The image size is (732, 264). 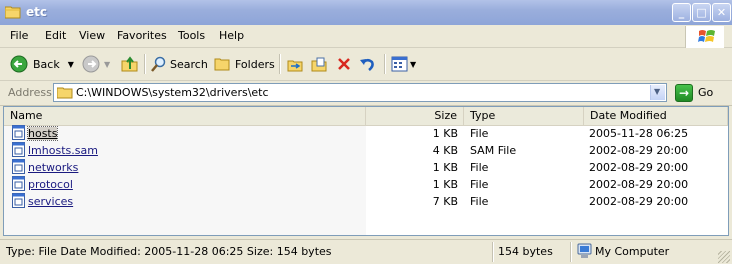 What do you see at coordinates (415, 116) in the screenshot?
I see `column-header-size: Size` at bounding box center [415, 116].